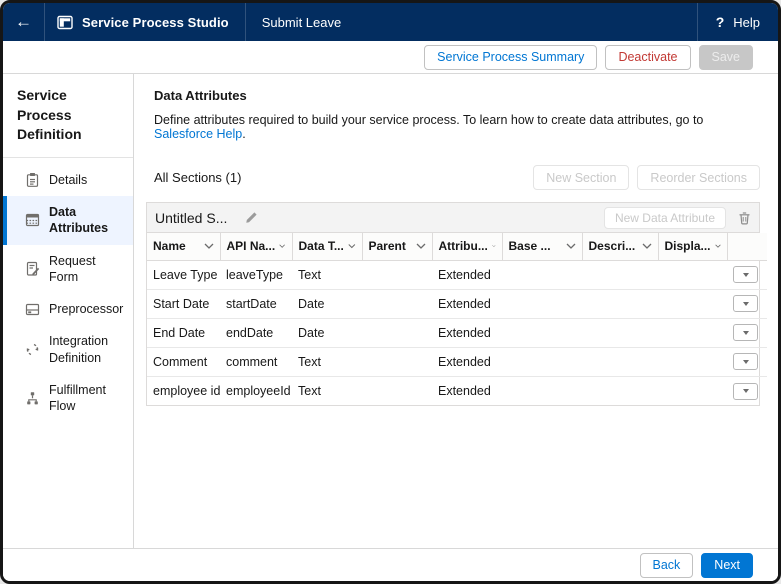  Describe the element at coordinates (390, 57) in the screenshot. I see `action-toolbar: Service Process Summary Deactivate Save` at that location.